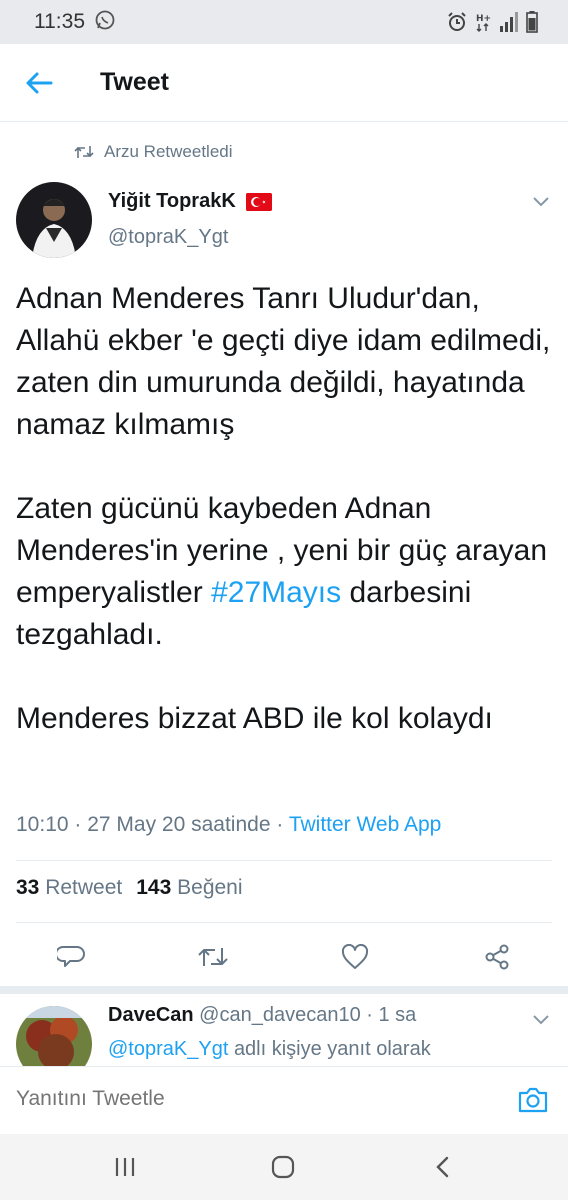 This screenshot has width=568, height=1200. I want to click on recent-apps-button, so click(125, 1167).